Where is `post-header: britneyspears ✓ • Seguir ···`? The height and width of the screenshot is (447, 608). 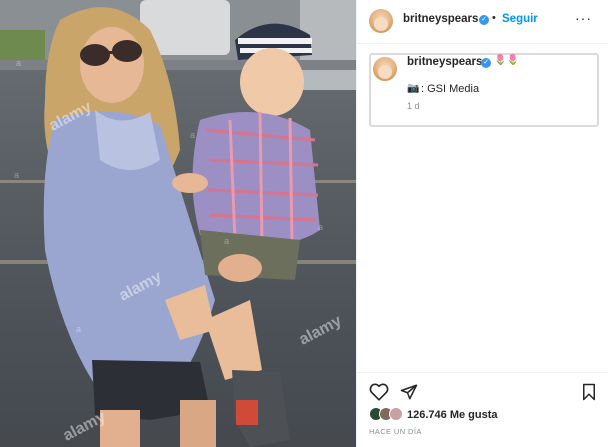 post-header: britneyspears ✓ • Seguir ··· is located at coordinates (482, 22).